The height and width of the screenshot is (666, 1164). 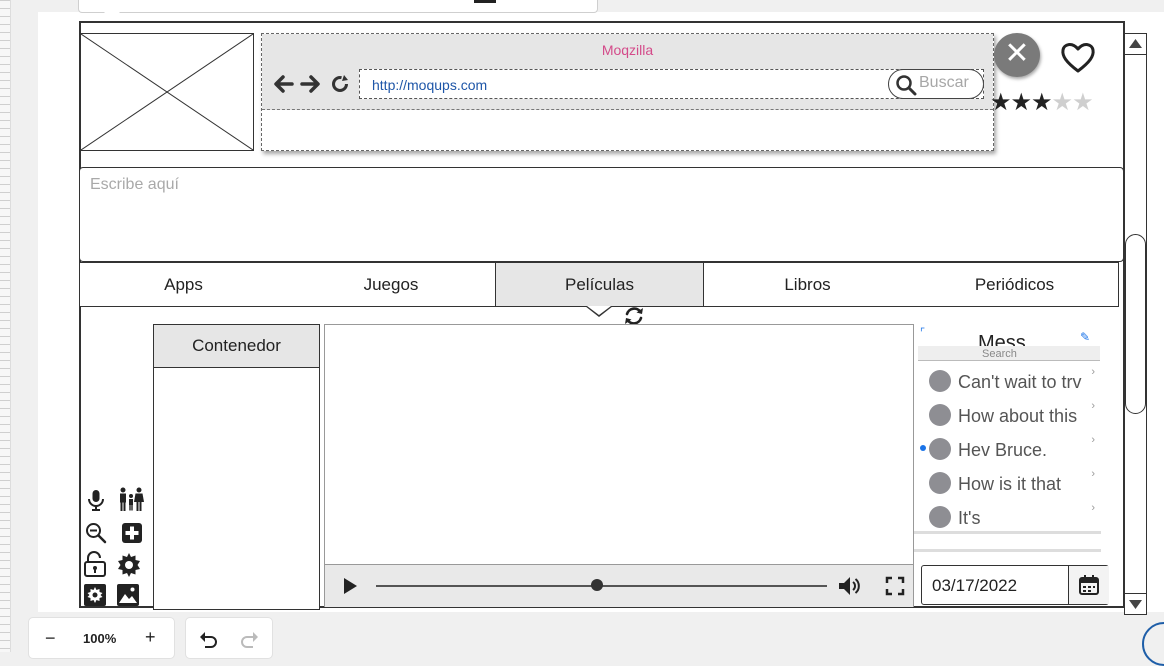 I want to click on url-text: http://moqups.com, so click(x=430, y=85).